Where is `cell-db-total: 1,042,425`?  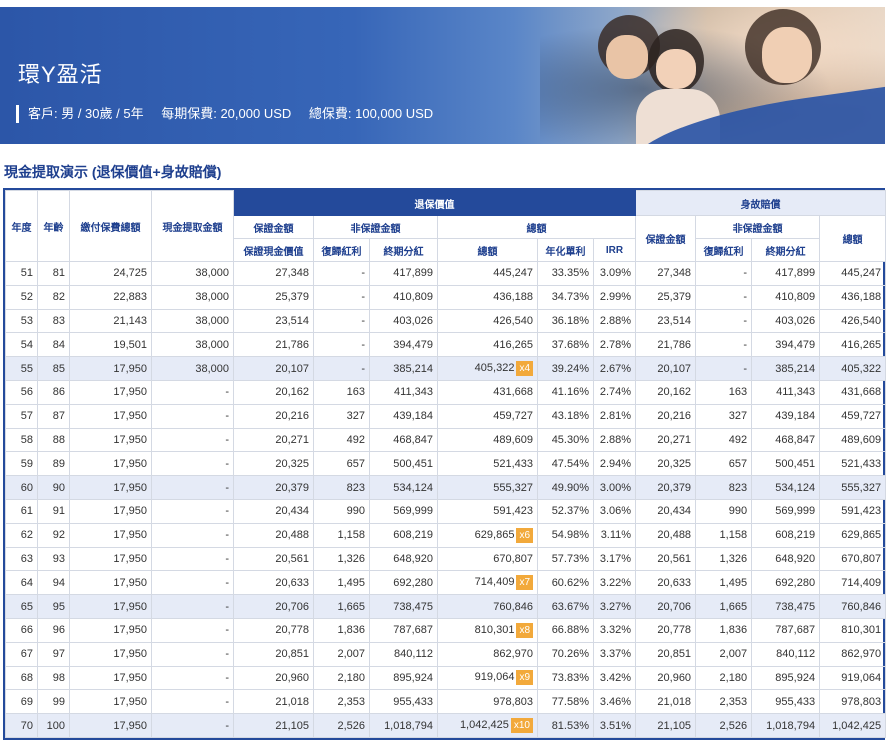
cell-db-total: 1,042,425 is located at coordinates (853, 725).